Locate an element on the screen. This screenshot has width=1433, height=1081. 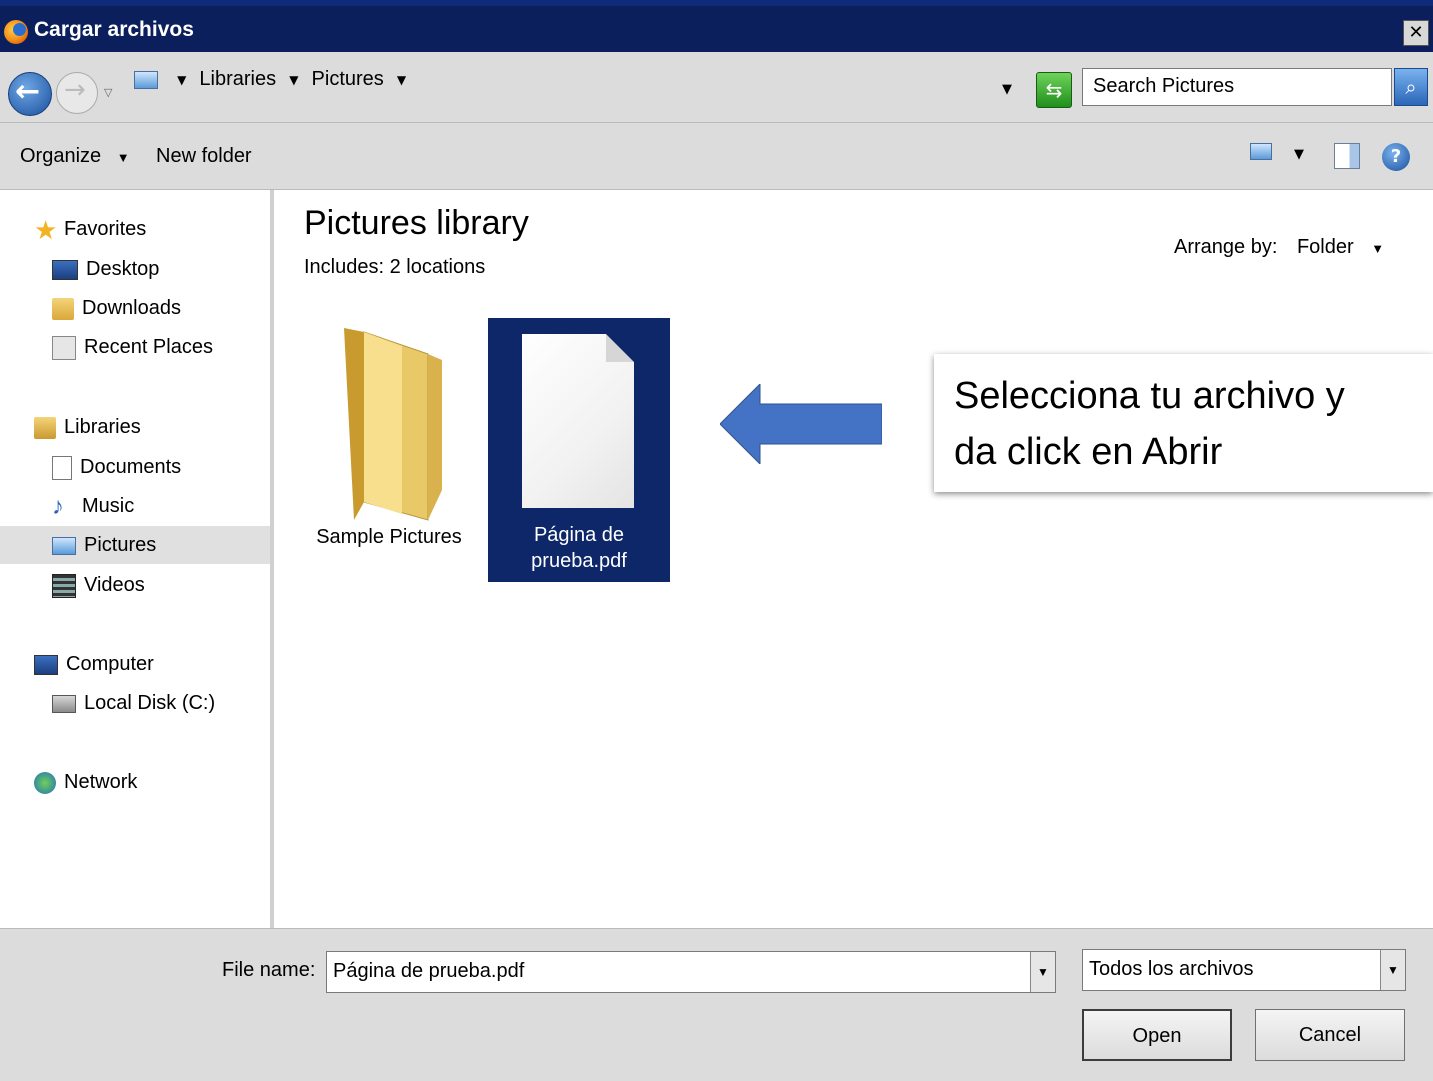
sidebar-item-label: Favorites is located at coordinates (105, 229).